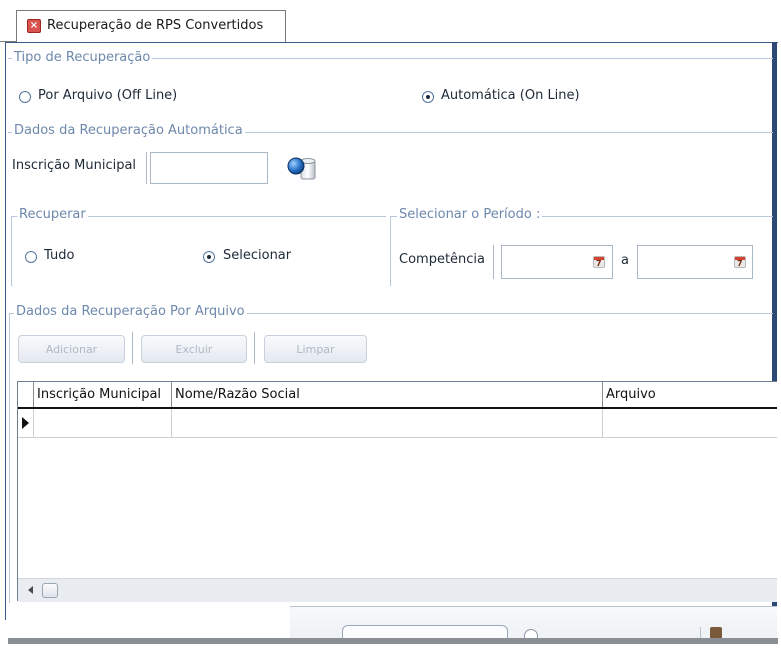 The image size is (781, 648). Describe the element at coordinates (107, 95) in the screenshot. I see `radio-por-arquivo-label: Por Arquivo (Off Line)` at that location.